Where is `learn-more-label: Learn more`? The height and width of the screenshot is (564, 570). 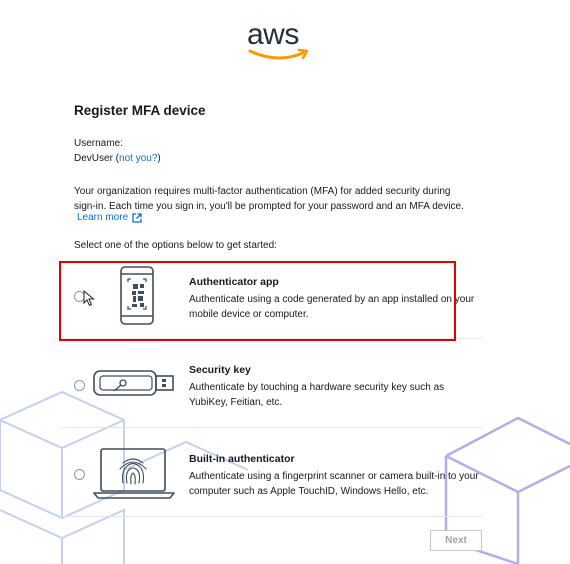 learn-more-label: Learn more is located at coordinates (103, 217).